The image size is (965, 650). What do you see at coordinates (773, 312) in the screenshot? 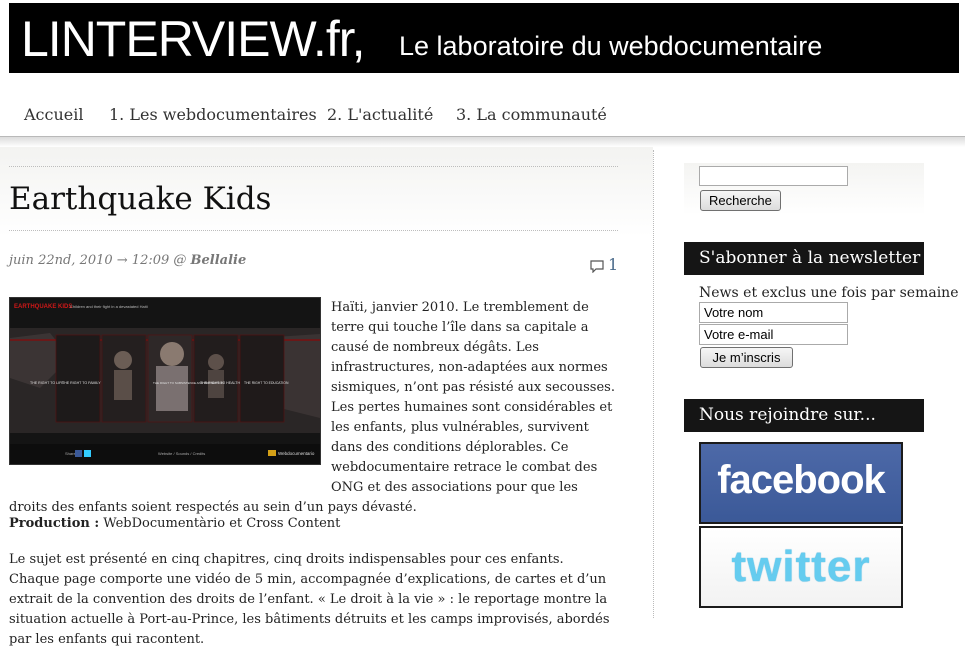
I see `newsletter-name-input` at bounding box center [773, 312].